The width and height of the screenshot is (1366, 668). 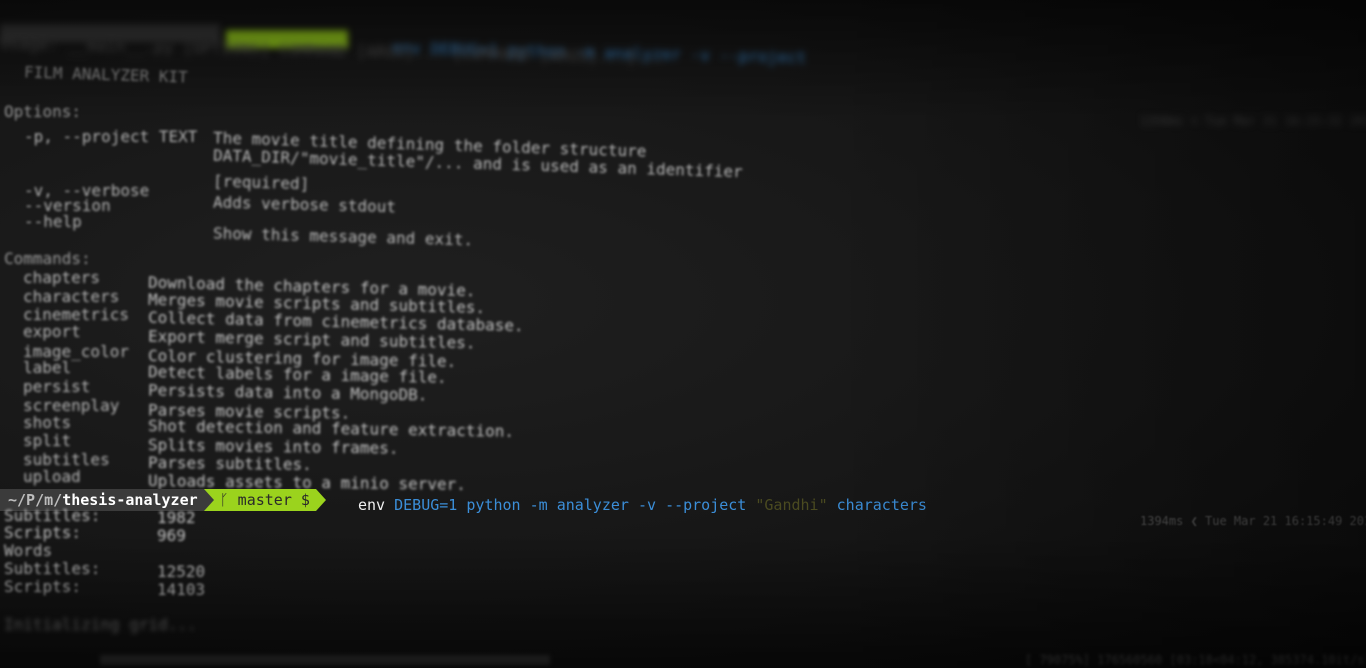 What do you see at coordinates (43, 586) in the screenshot?
I see `output-words-scripts-label: Scripts:` at bounding box center [43, 586].